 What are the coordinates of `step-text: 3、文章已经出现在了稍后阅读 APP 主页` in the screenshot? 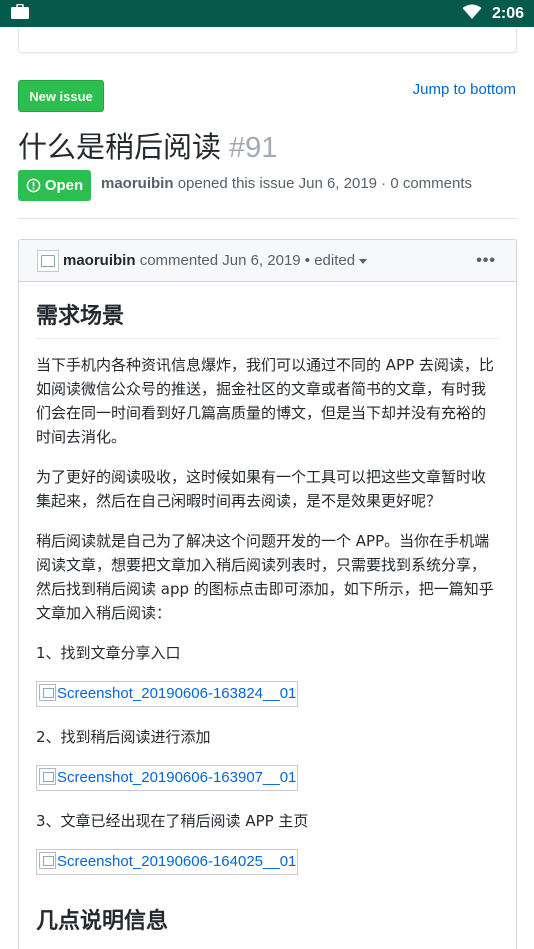 It's located at (172, 821).